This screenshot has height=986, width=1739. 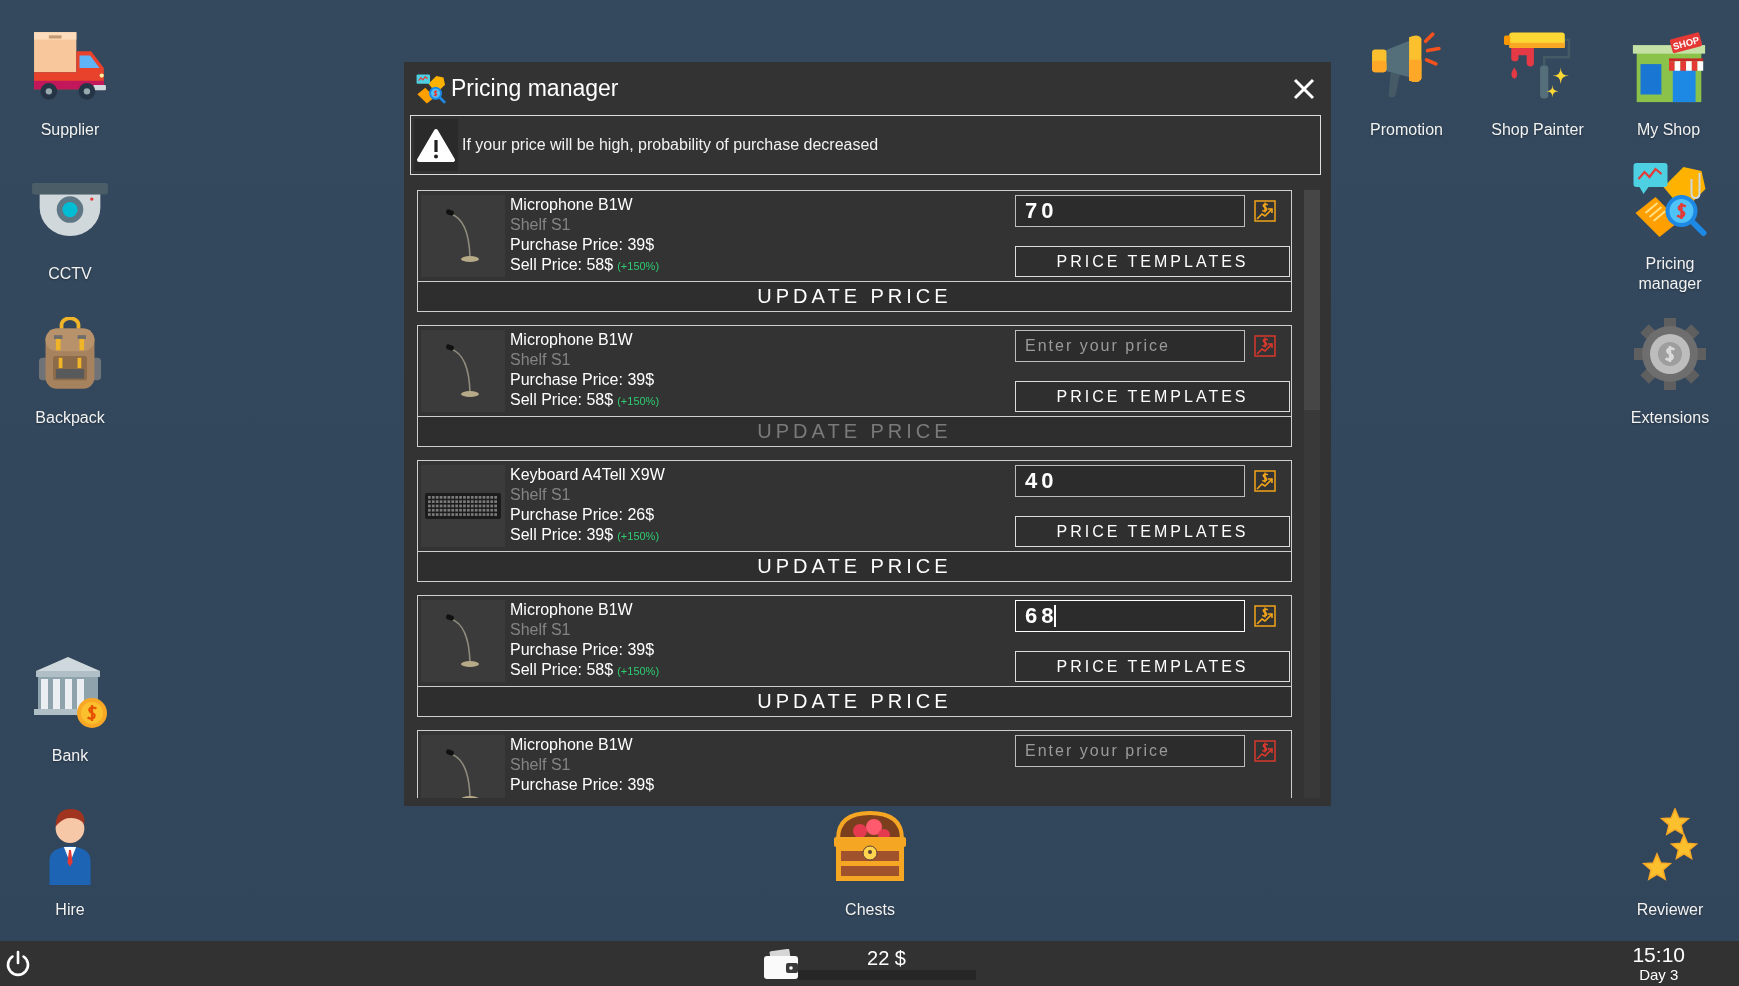 What do you see at coordinates (70, 692) in the screenshot?
I see `bank-icon` at bounding box center [70, 692].